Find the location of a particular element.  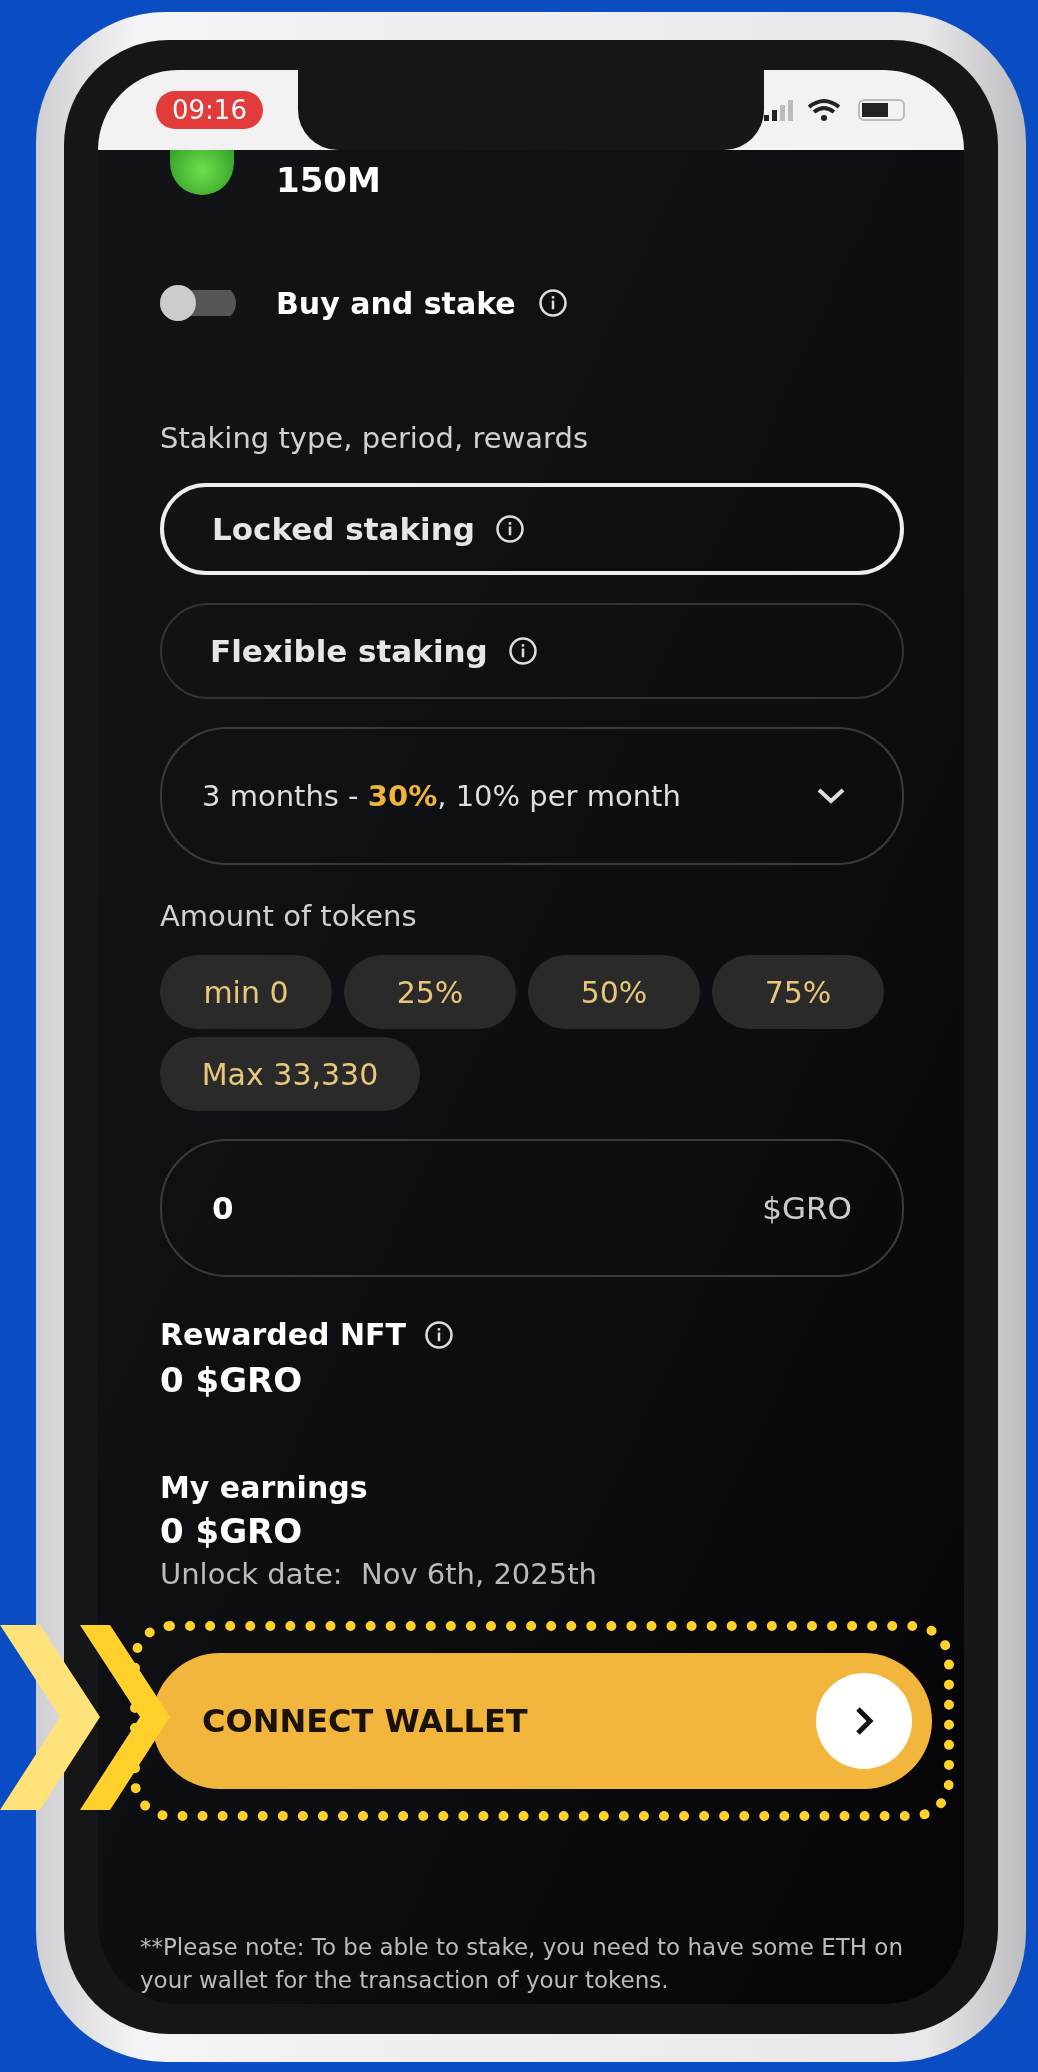

amount-chip: 75% is located at coordinates (798, 992).